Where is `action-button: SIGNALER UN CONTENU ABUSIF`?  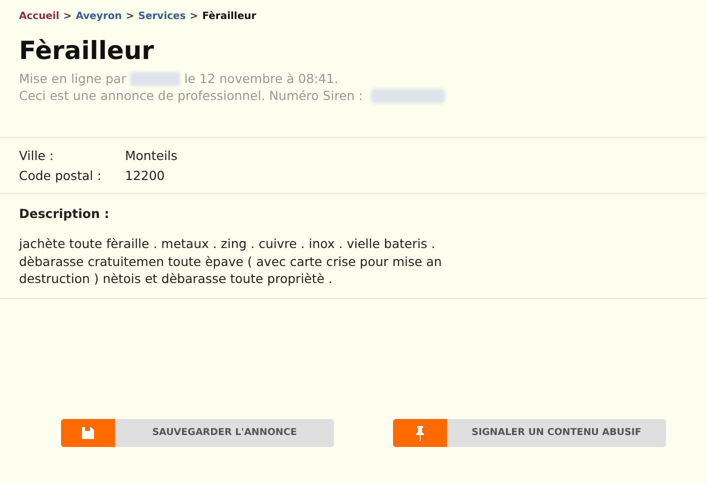 action-button: SIGNALER UN CONTENU ABUSIF is located at coordinates (529, 432).